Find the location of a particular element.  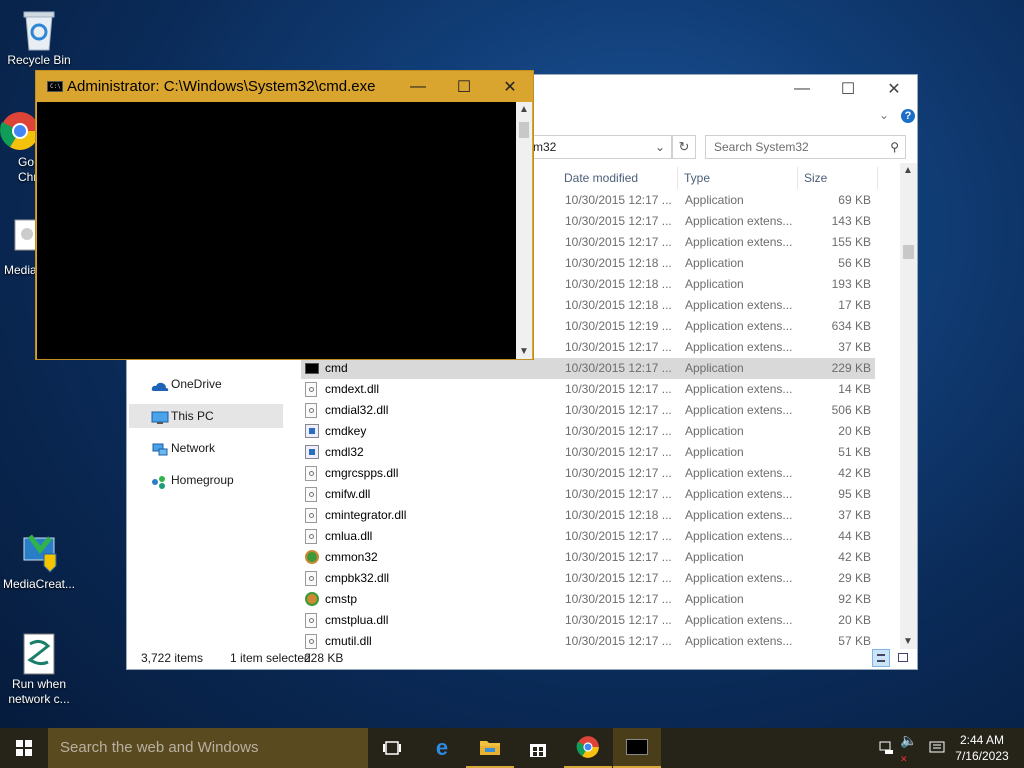

chrome-icon is located at coordinates (587, 747).